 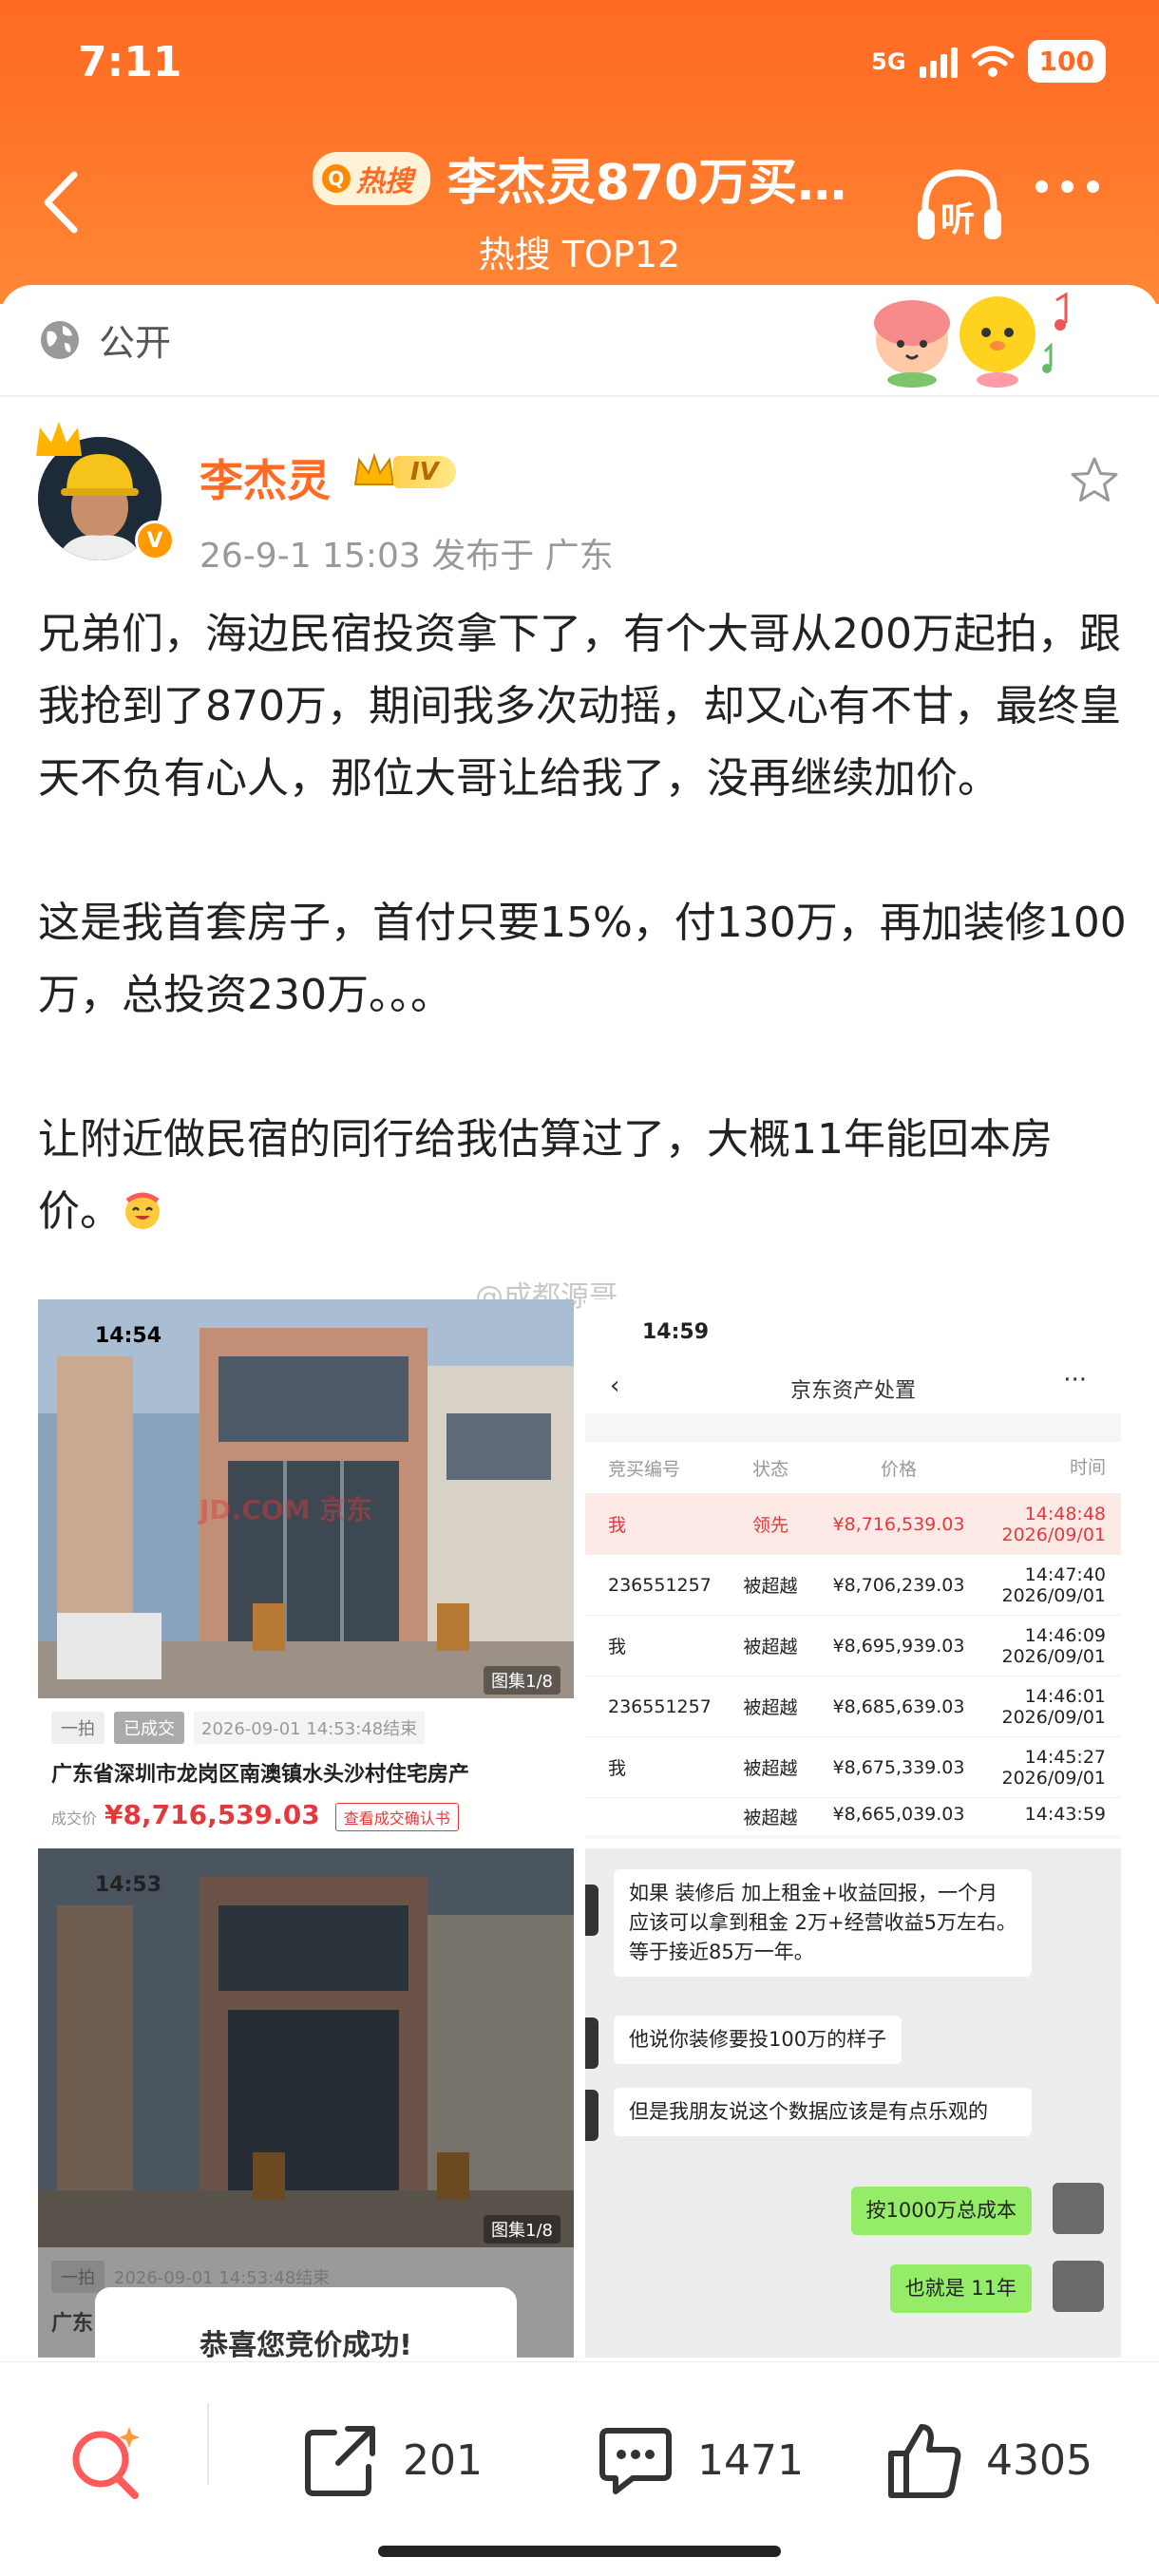 I want to click on deal-end-time: 2026-09-01 14:53:48结束, so click(x=310, y=1728).